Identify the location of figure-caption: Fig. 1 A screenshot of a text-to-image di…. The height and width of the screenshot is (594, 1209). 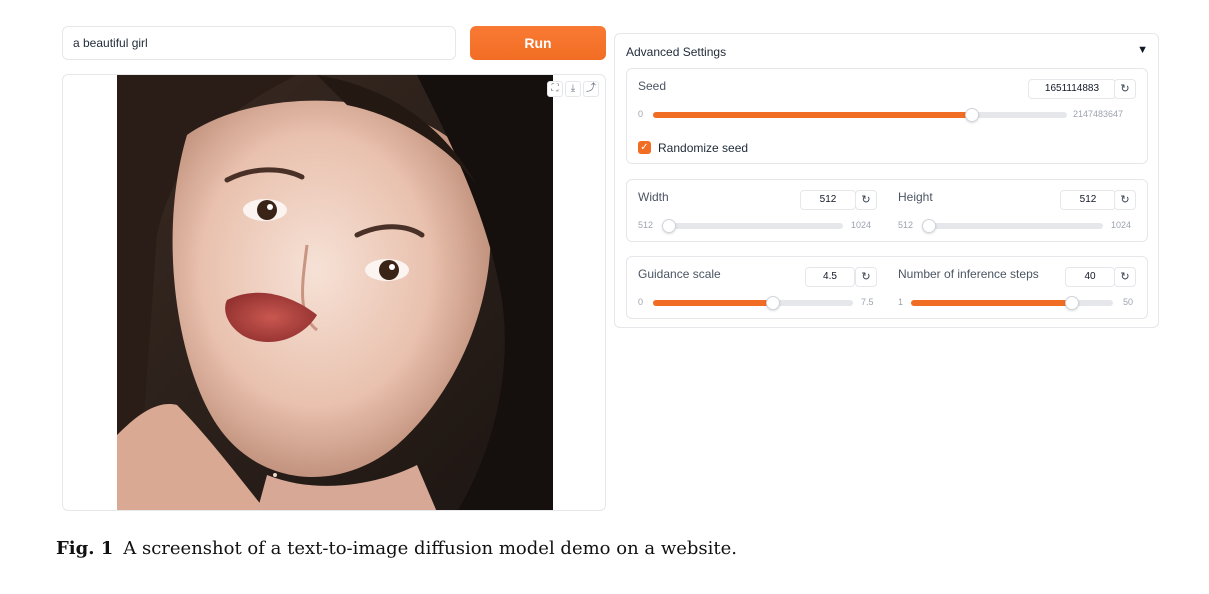
(396, 548).